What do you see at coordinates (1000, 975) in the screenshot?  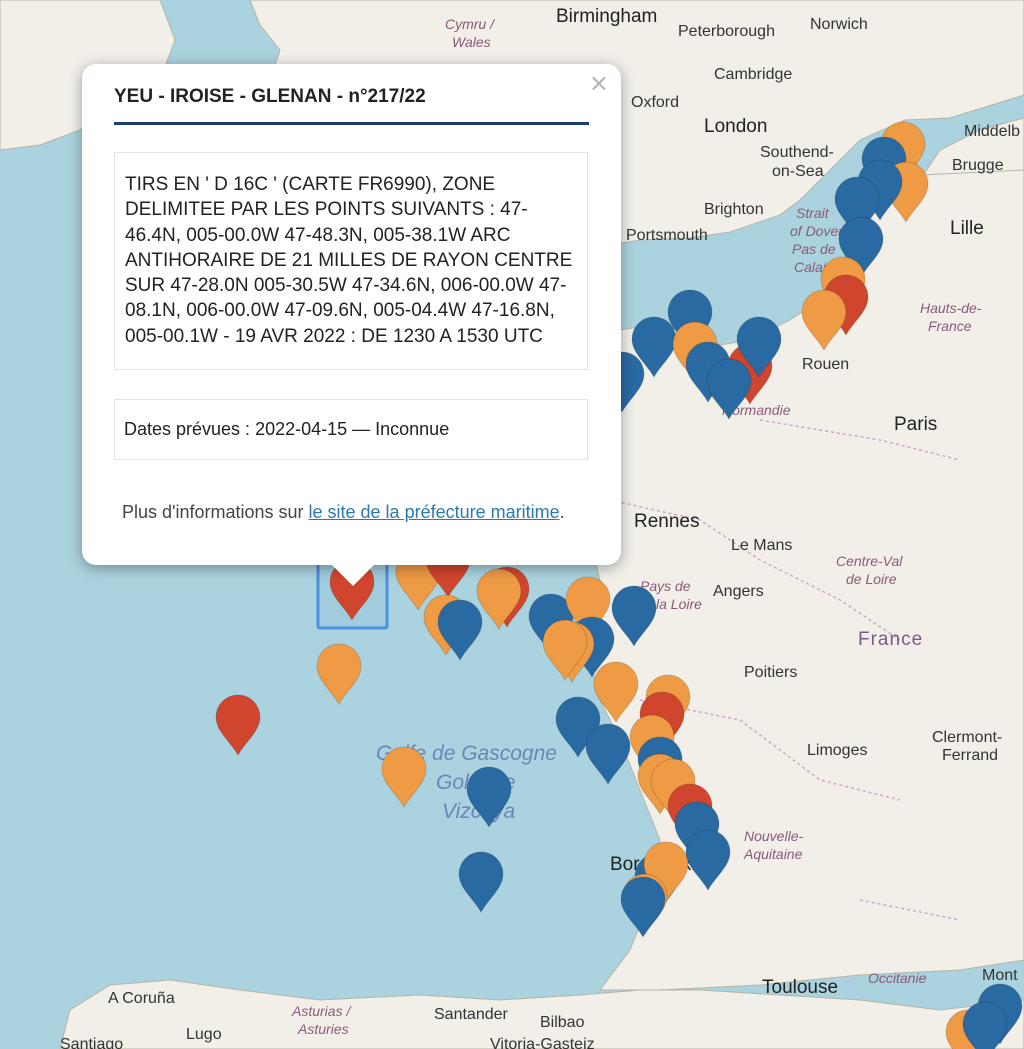 I see `label-montpellier: Mont` at bounding box center [1000, 975].